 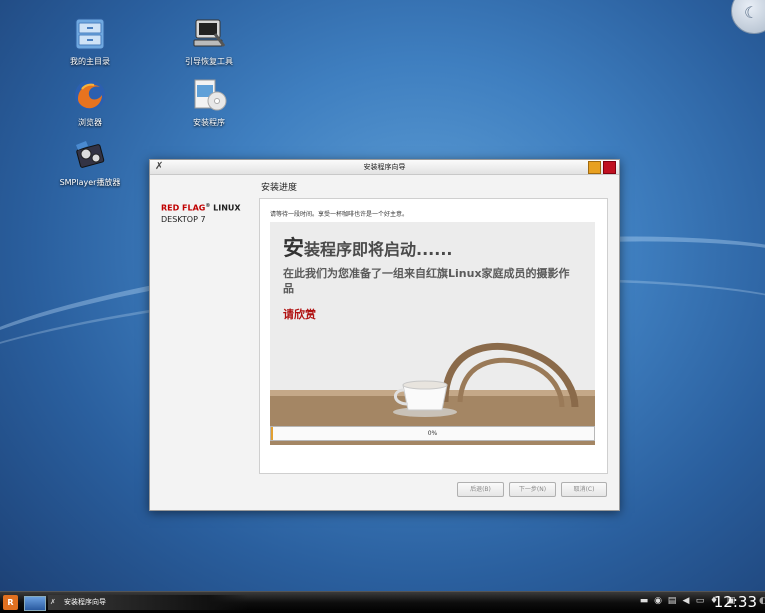 What do you see at coordinates (159, 167) in the screenshot?
I see `app-menu-icon: ✗` at bounding box center [159, 167].